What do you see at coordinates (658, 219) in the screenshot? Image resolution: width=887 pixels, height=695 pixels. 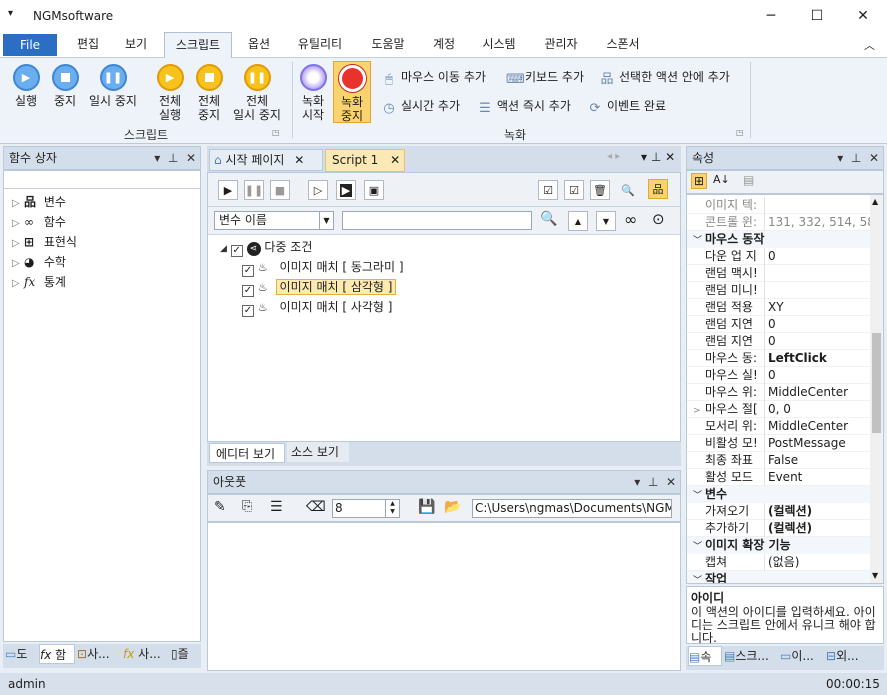 I see `more-icon: ⊙` at bounding box center [658, 219].